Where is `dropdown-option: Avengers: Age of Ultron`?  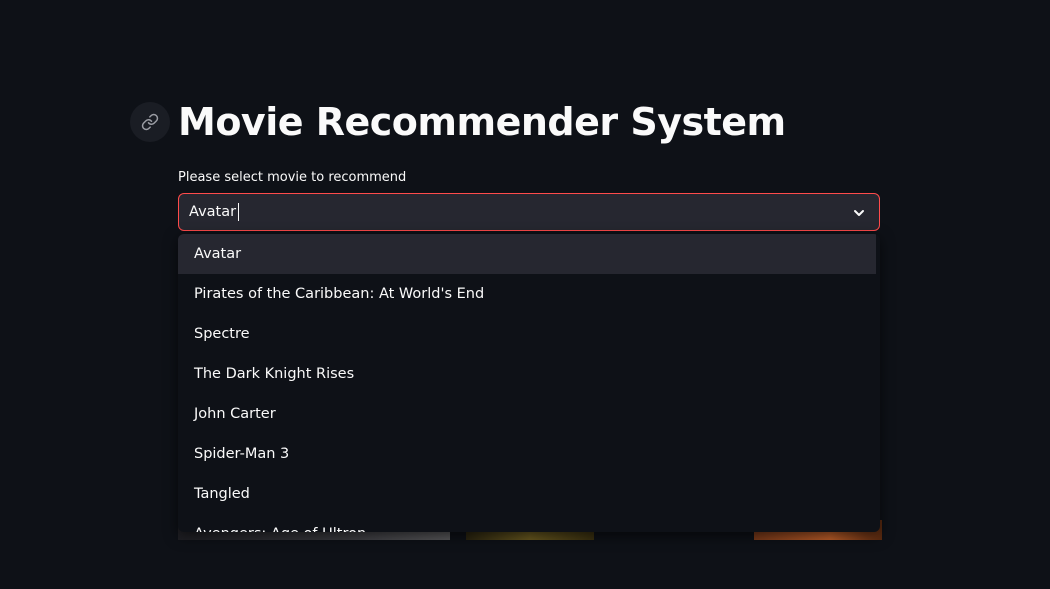 dropdown-option: Avengers: Age of Ultron is located at coordinates (527, 523).